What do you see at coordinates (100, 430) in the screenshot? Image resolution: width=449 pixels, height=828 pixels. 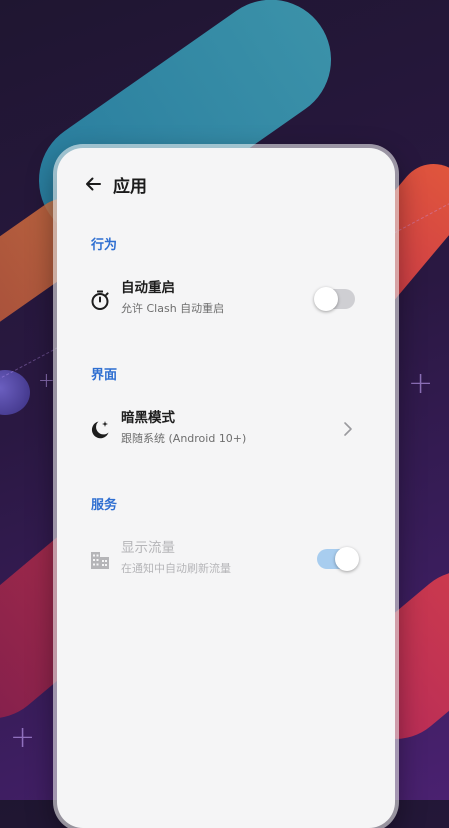 I see `dark-mode-icon` at bounding box center [100, 430].